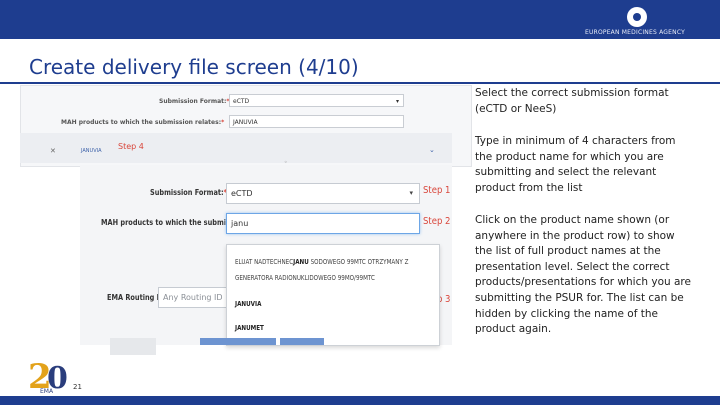  I want to click on format-label: Submission Format:*, so click(188, 192).